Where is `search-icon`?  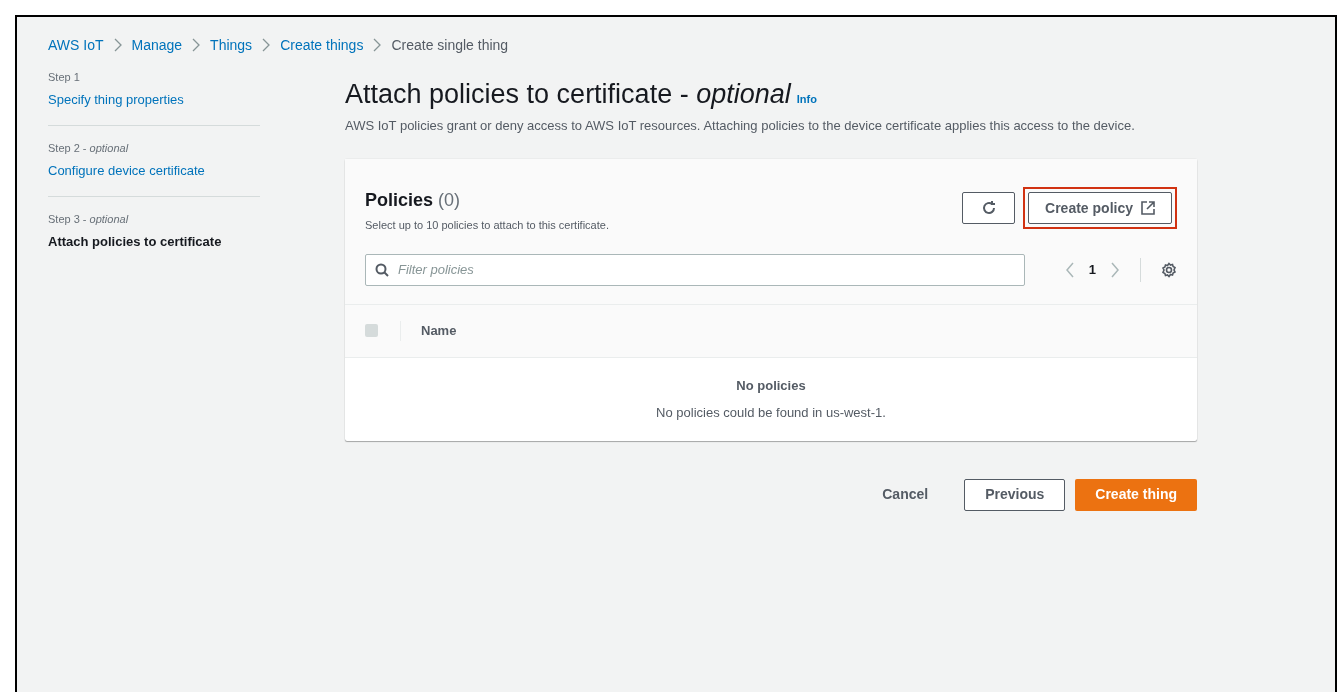 search-icon is located at coordinates (382, 269).